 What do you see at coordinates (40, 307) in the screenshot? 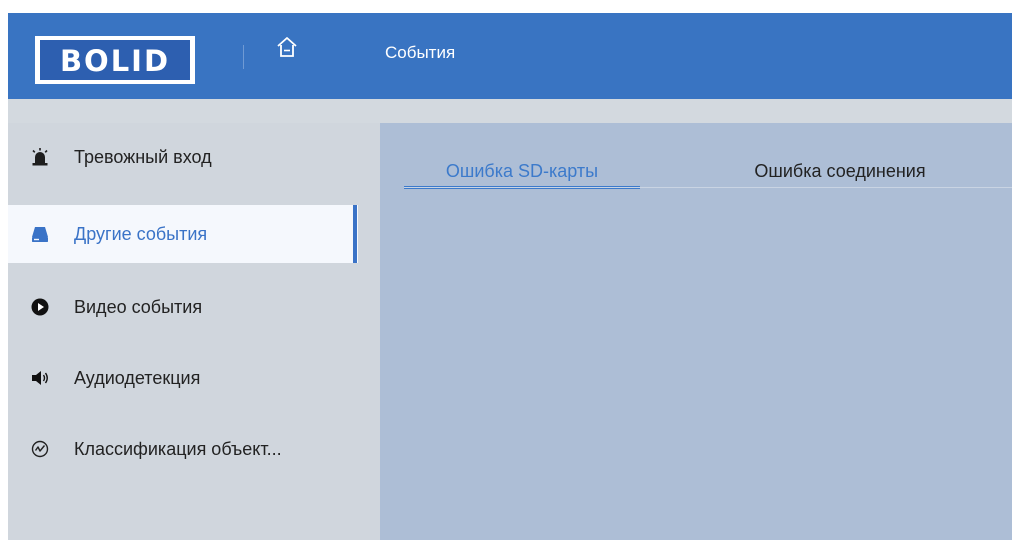
I see `play-circle-icon` at bounding box center [40, 307].